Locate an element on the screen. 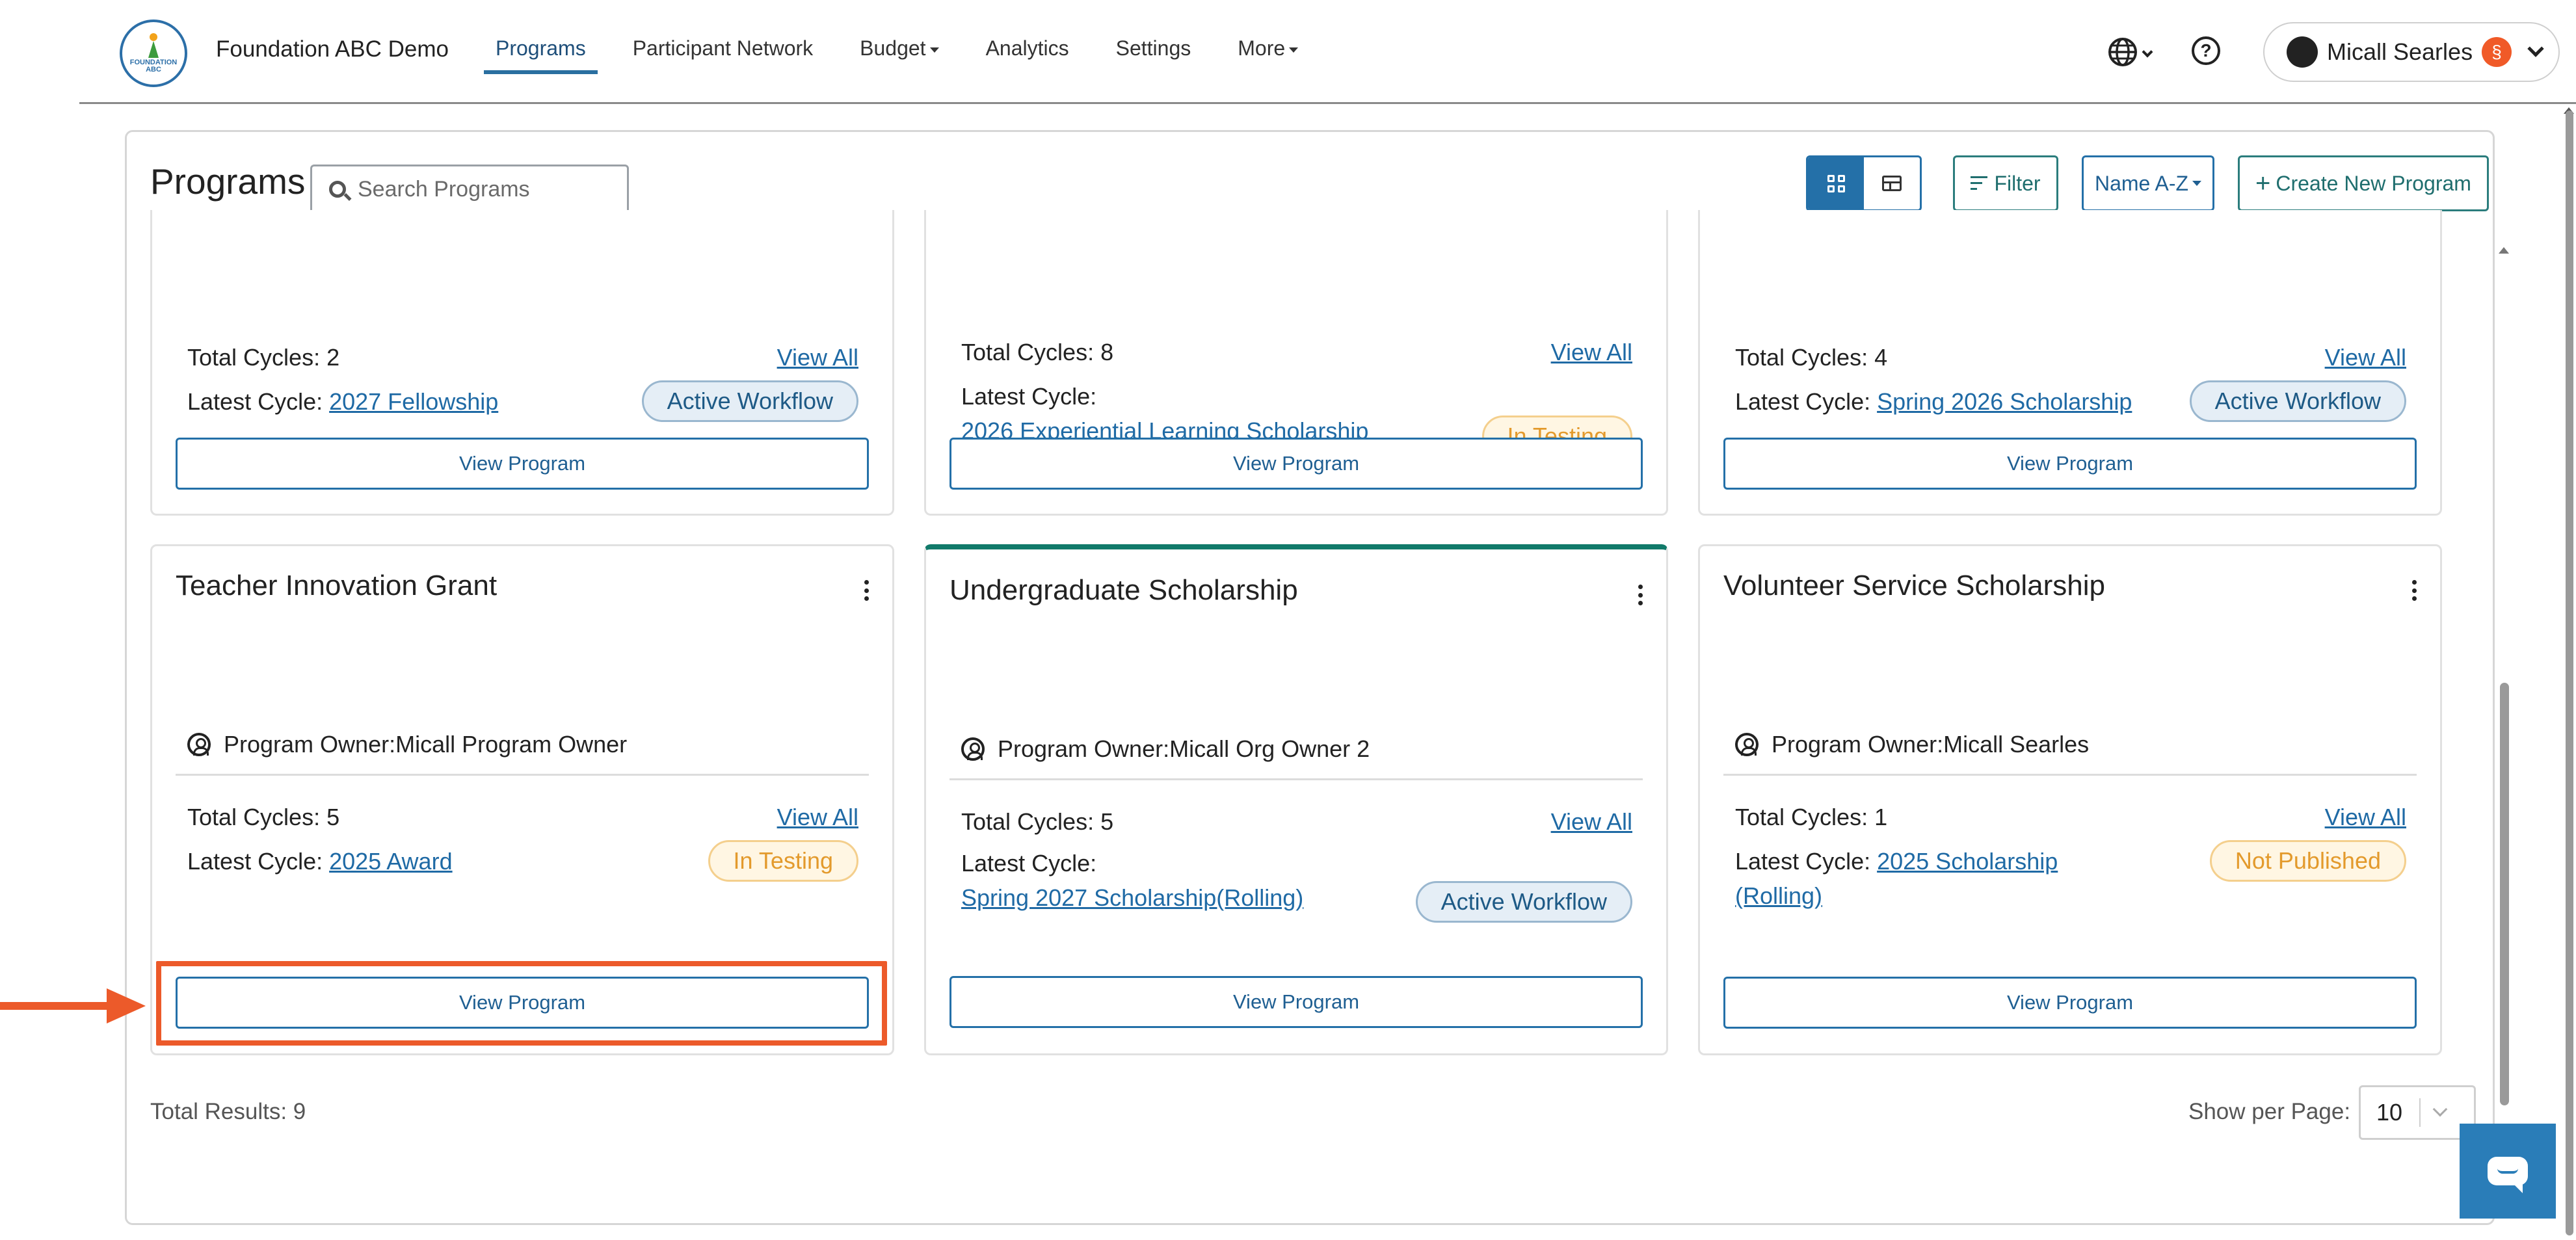 The height and width of the screenshot is (1240, 2576). nav-budget: Budget is located at coordinates (900, 37).